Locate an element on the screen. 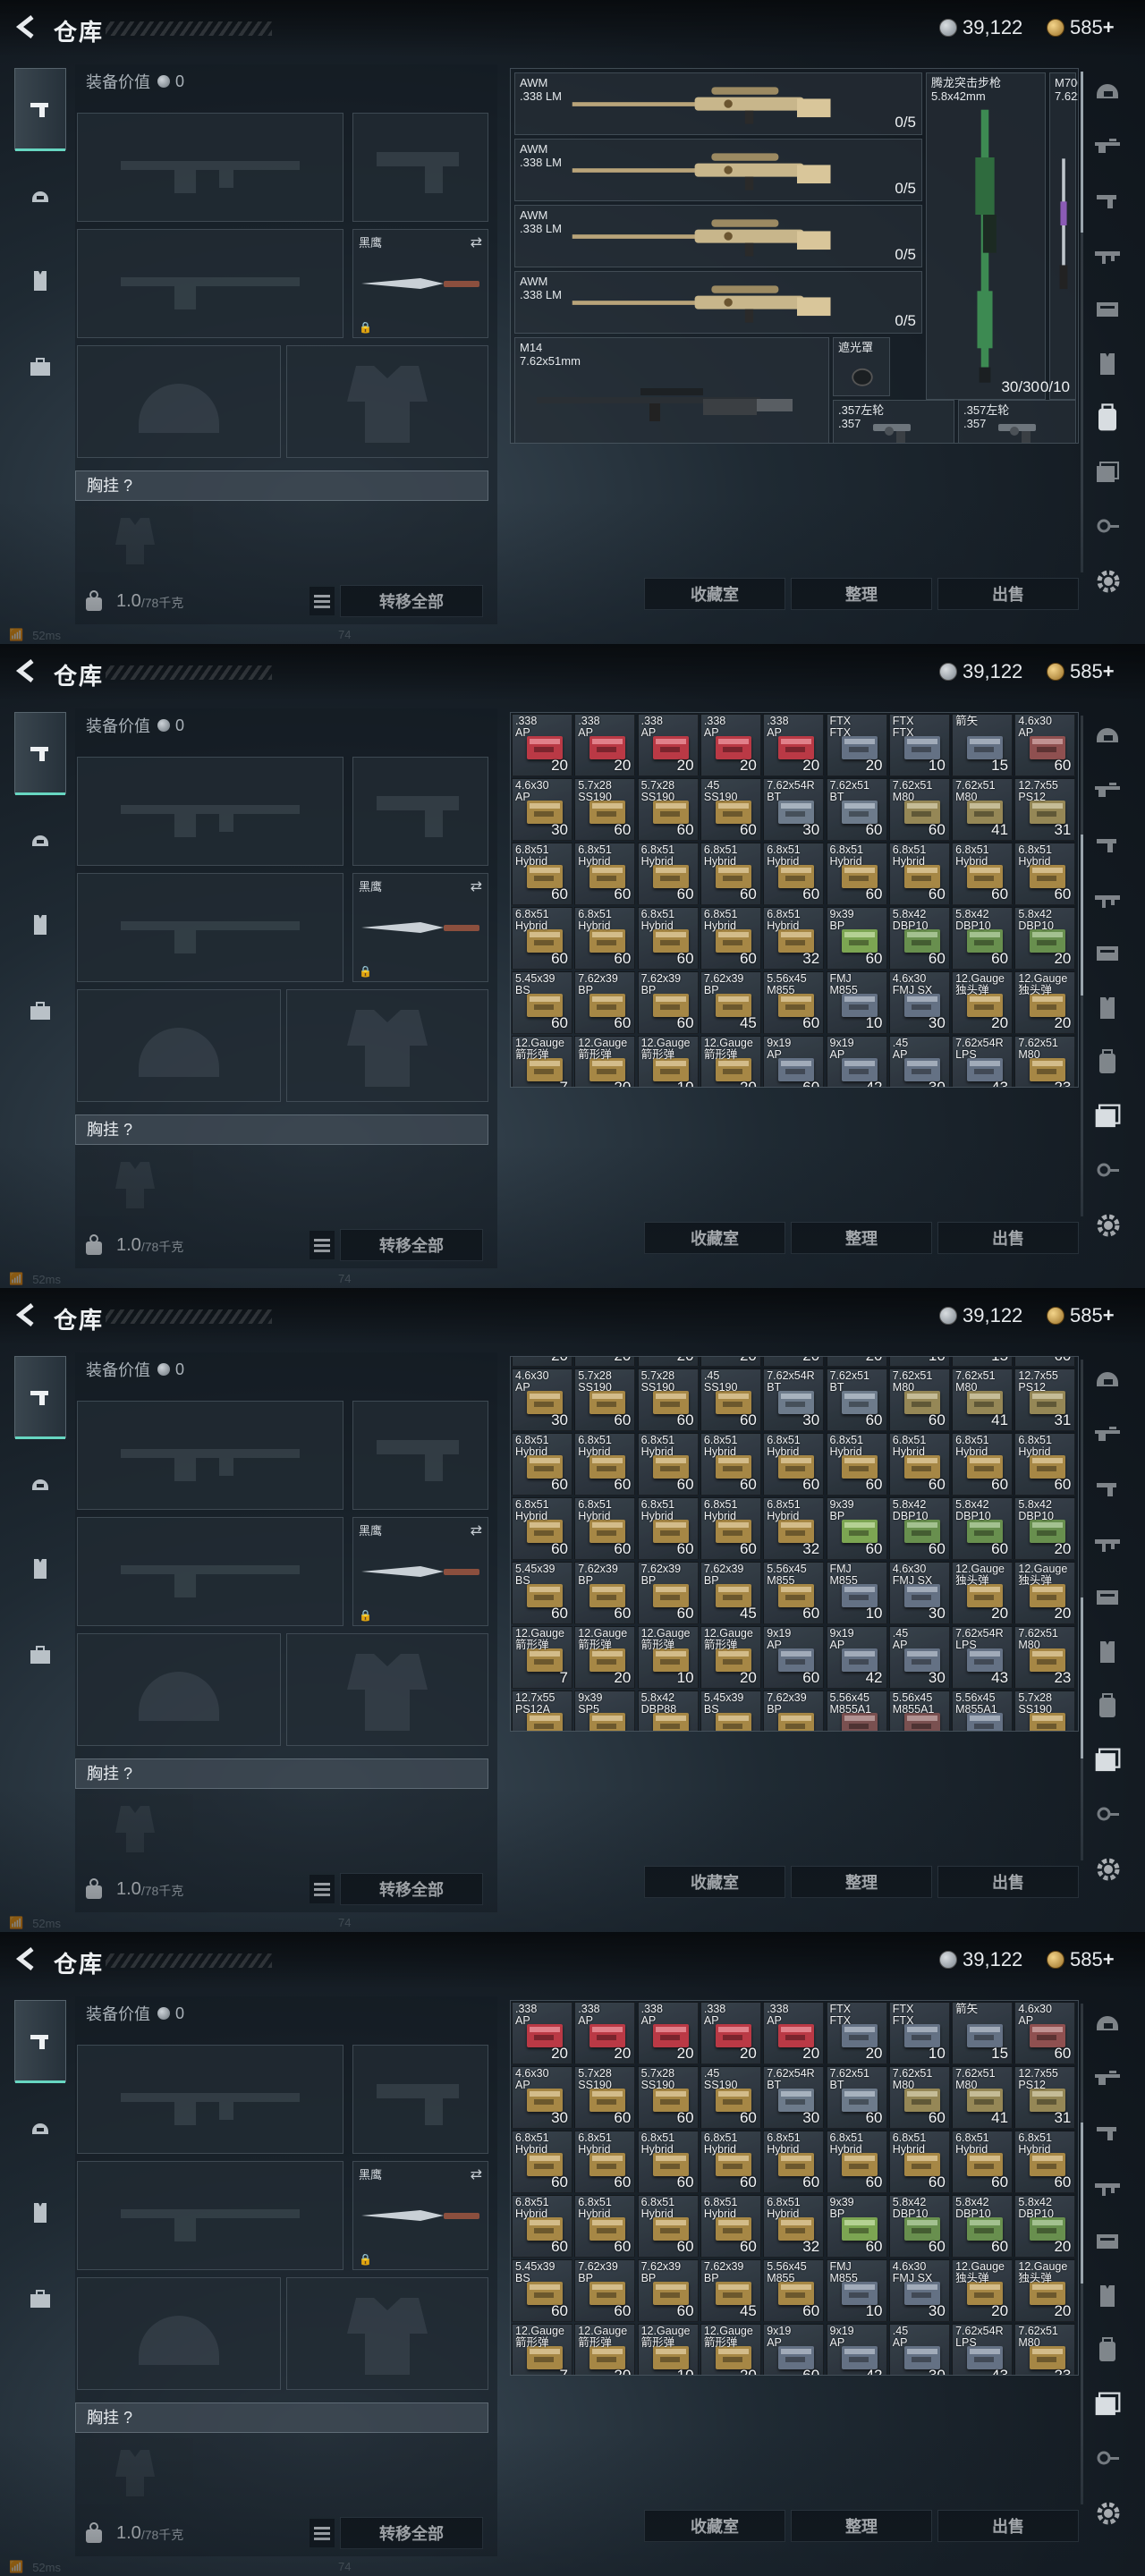  scrollbar-thumb is located at coordinates (1082, 915).